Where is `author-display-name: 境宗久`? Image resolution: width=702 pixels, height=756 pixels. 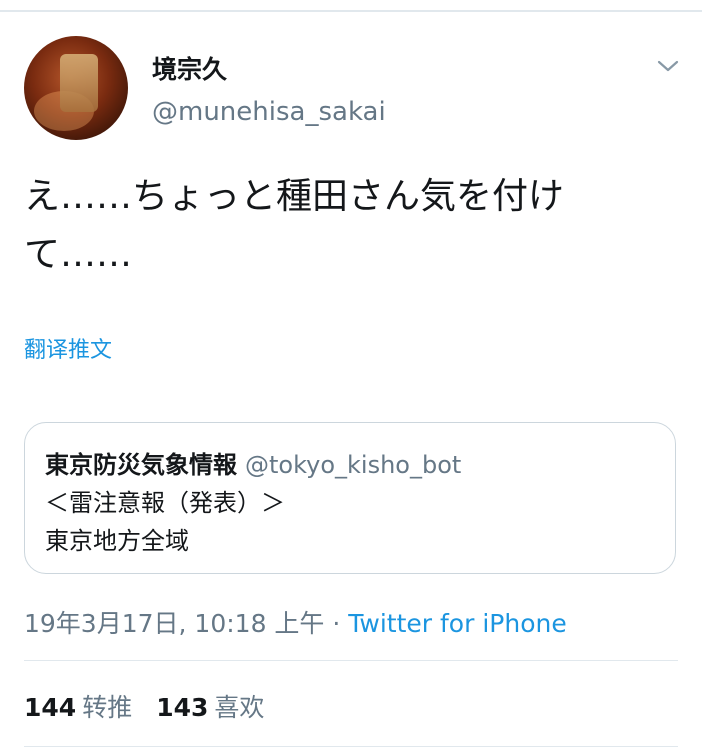 author-display-name: 境宗久 is located at coordinates (189, 68).